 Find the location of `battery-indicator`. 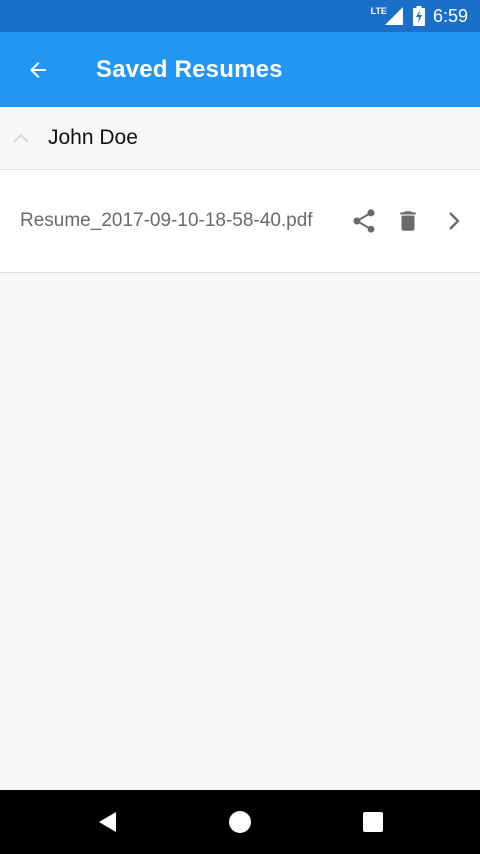

battery-indicator is located at coordinates (418, 16).